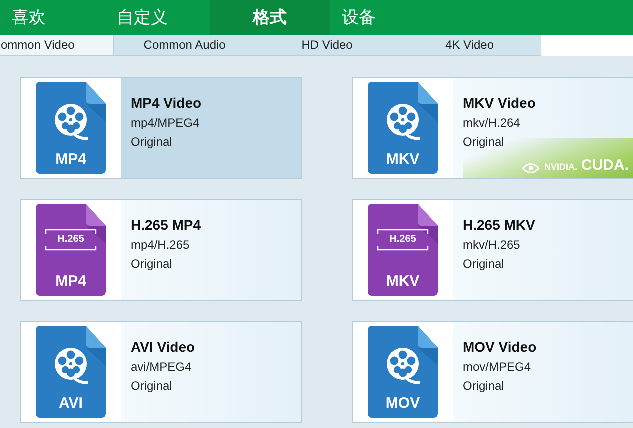  I want to click on format-title: MOV Video, so click(500, 347).